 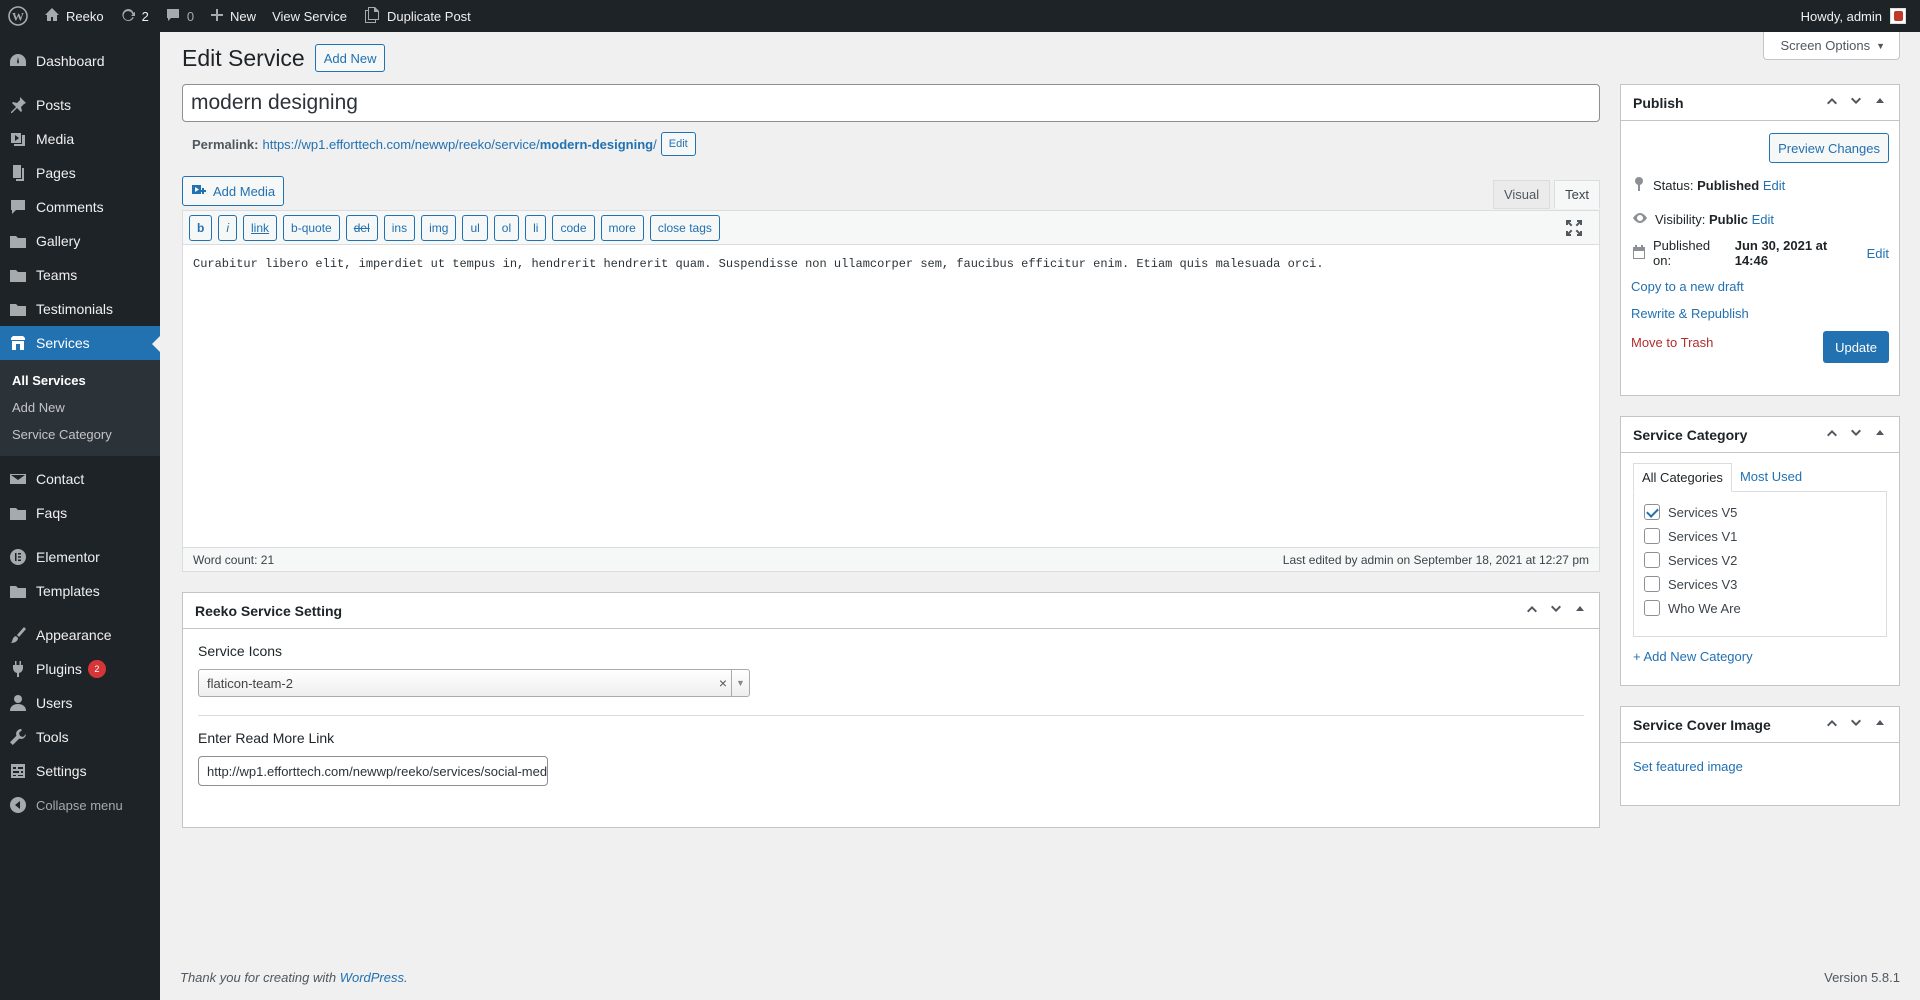 I want to click on qt-more-button: more, so click(x=622, y=227).